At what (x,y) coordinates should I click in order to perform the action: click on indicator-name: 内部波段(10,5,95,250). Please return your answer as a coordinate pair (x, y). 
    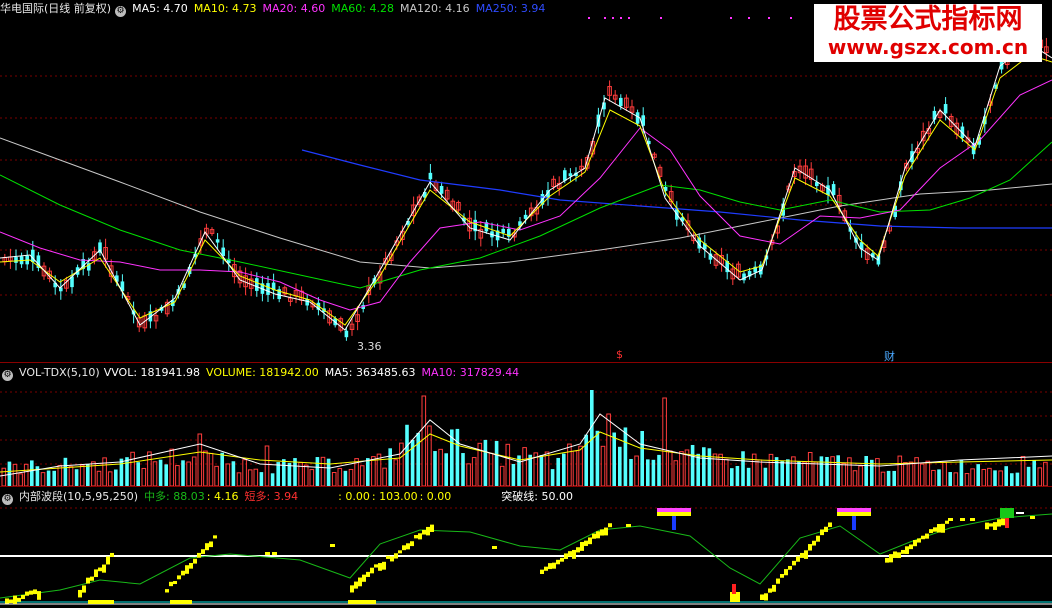
    Looking at the image, I should click on (79, 496).